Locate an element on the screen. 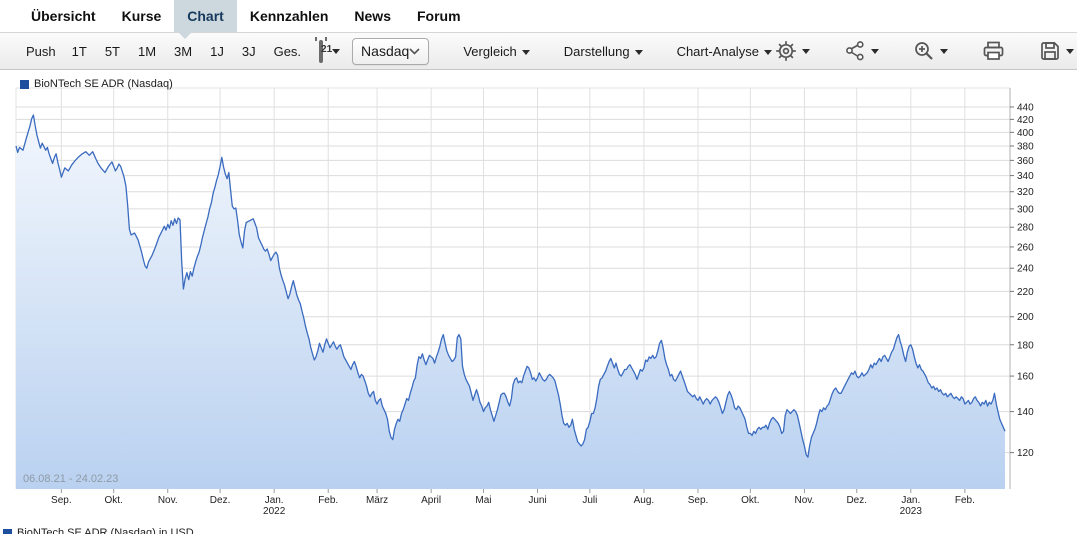 The width and height of the screenshot is (1077, 534). exchange-select: Nasdaq is located at coordinates (391, 51).